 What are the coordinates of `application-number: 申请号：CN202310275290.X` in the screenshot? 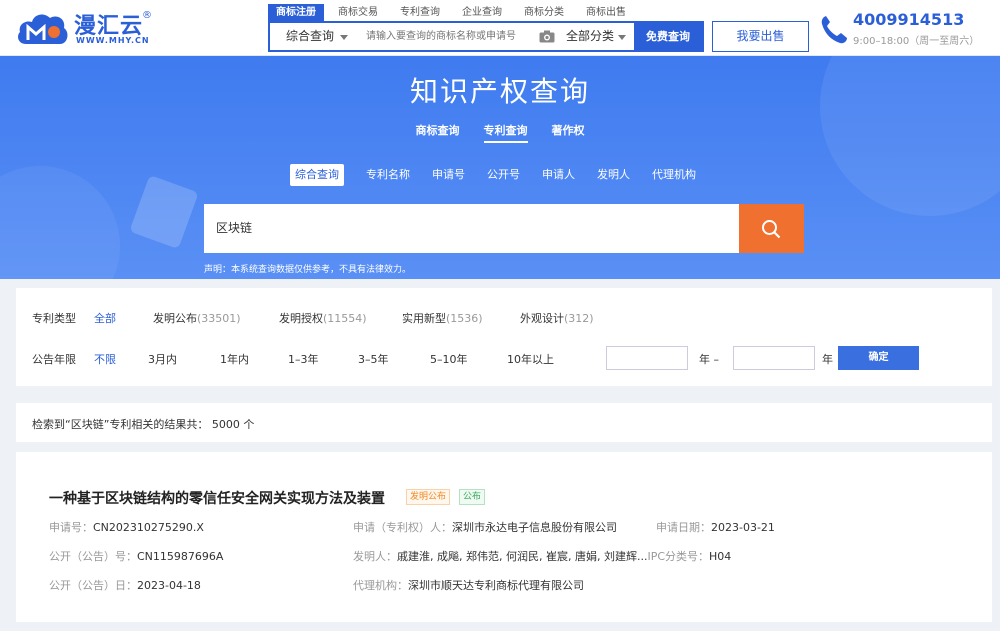 It's located at (126, 527).